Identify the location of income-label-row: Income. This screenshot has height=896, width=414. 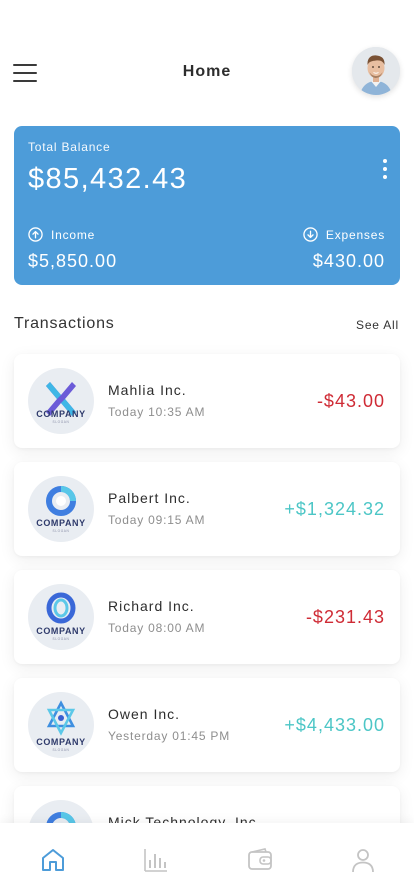
(61, 234).